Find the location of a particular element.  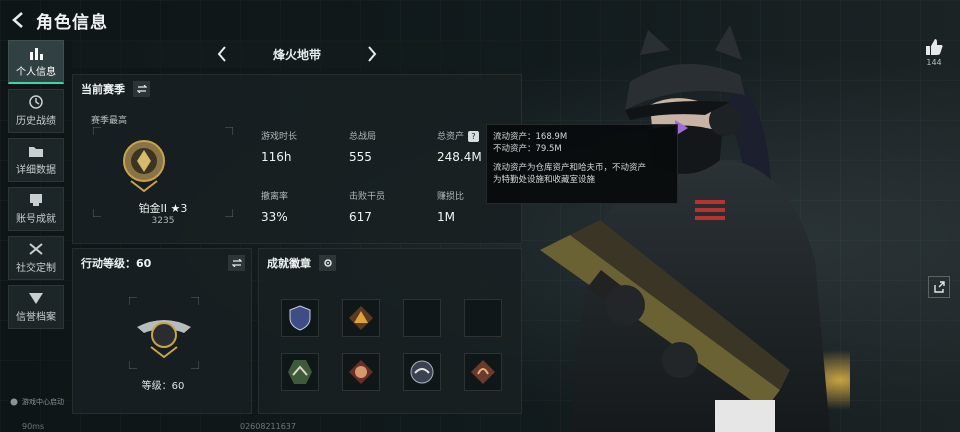

stat-value: 33% is located at coordinates (274, 217).